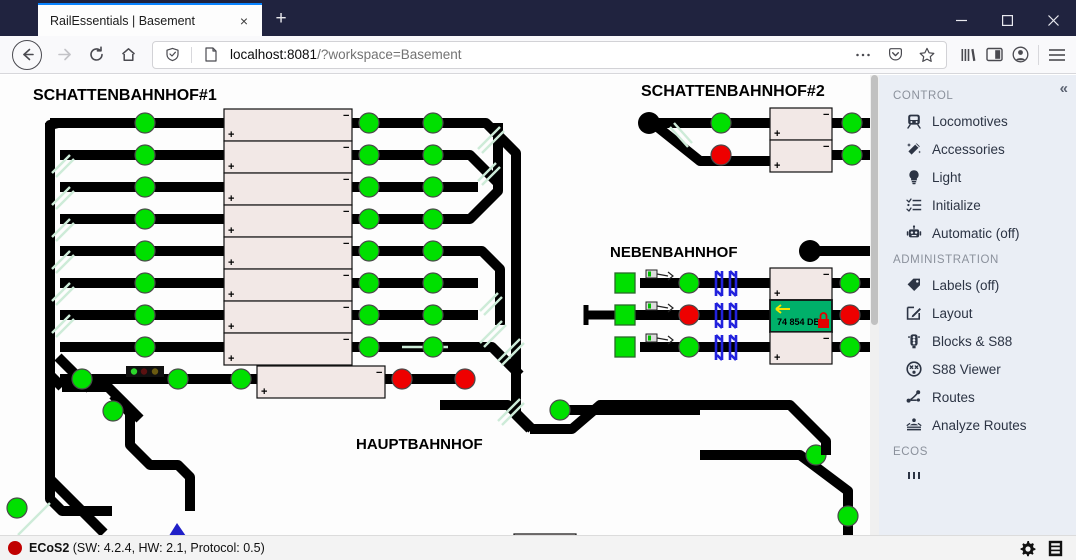 This screenshot has height=560, width=1076. Describe the element at coordinates (994, 55) in the screenshot. I see `sidebar-icon` at that location.